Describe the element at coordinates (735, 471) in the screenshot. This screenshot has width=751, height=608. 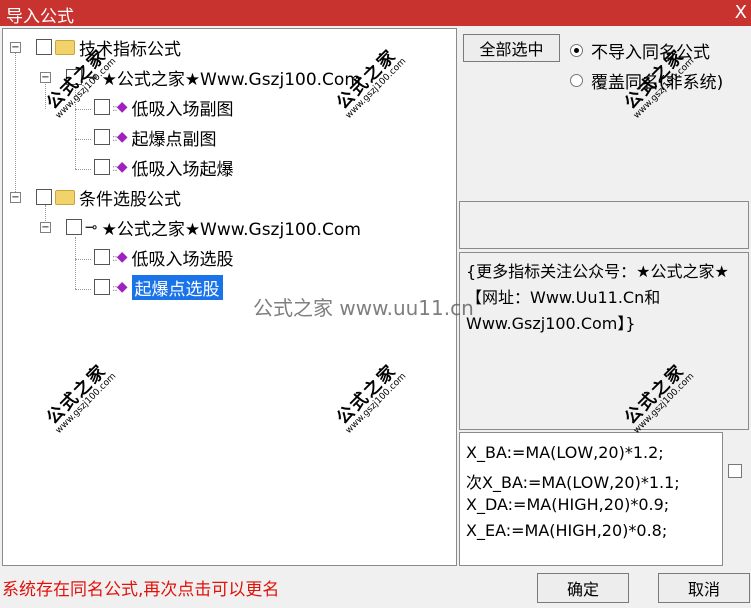
I see `code-checkbox` at that location.